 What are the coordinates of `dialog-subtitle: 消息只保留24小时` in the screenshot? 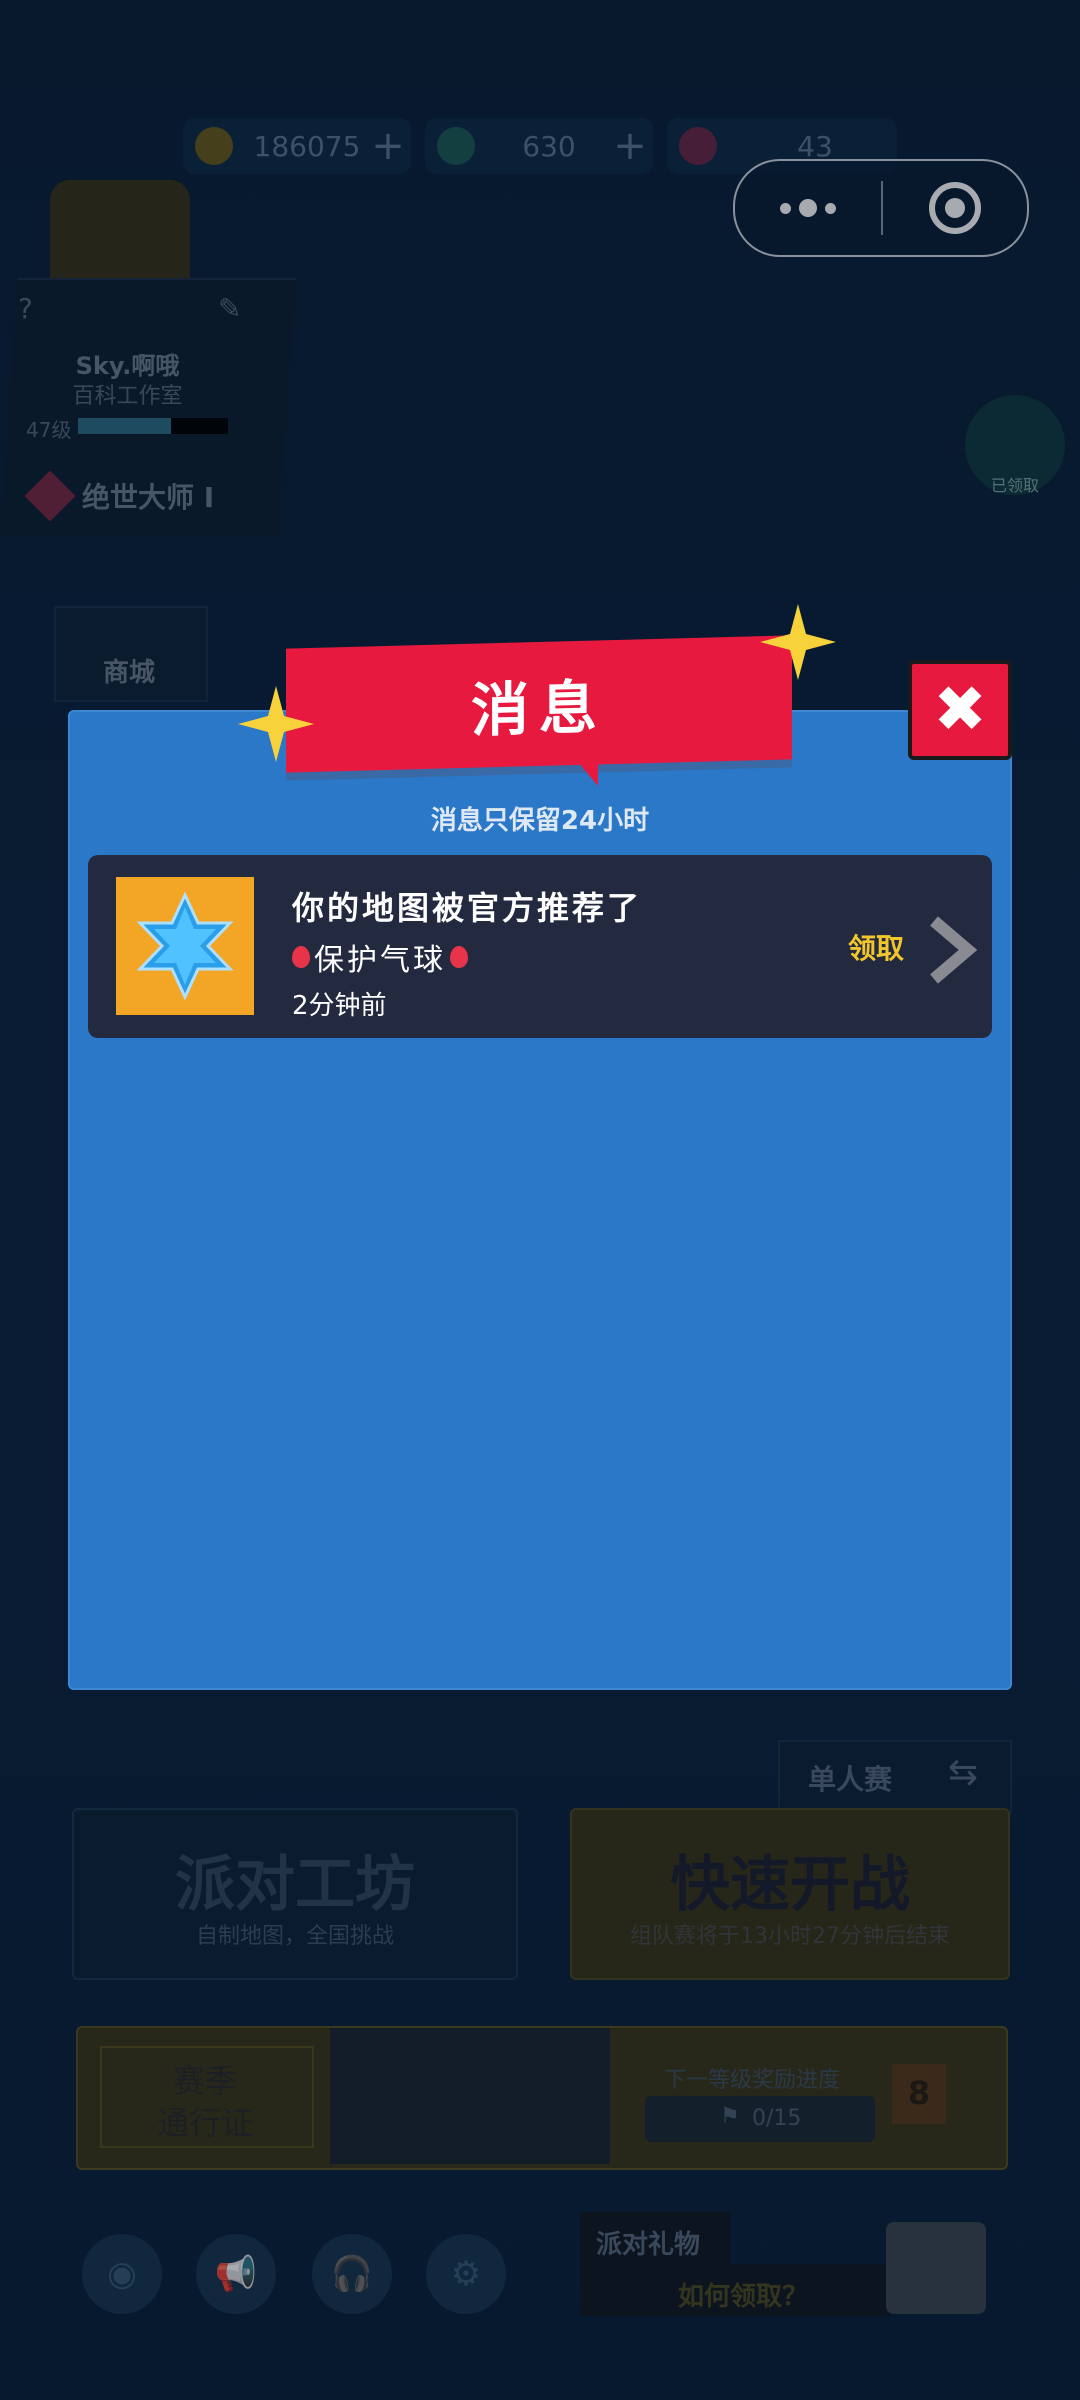 It's located at (540, 821).